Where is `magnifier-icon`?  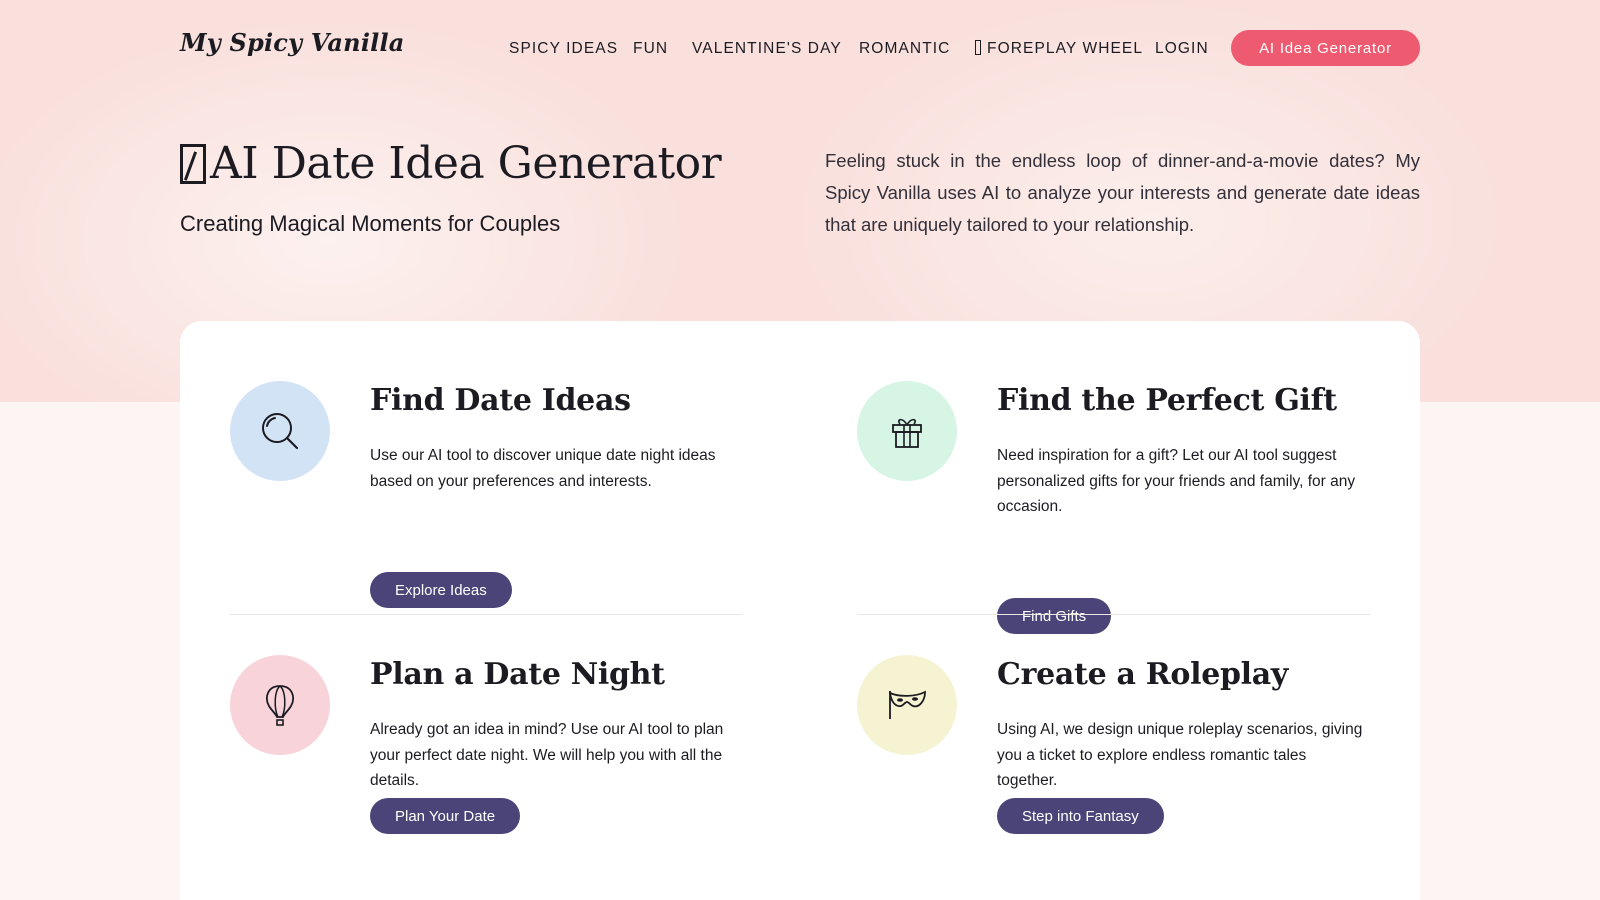
magnifier-icon is located at coordinates (280, 431).